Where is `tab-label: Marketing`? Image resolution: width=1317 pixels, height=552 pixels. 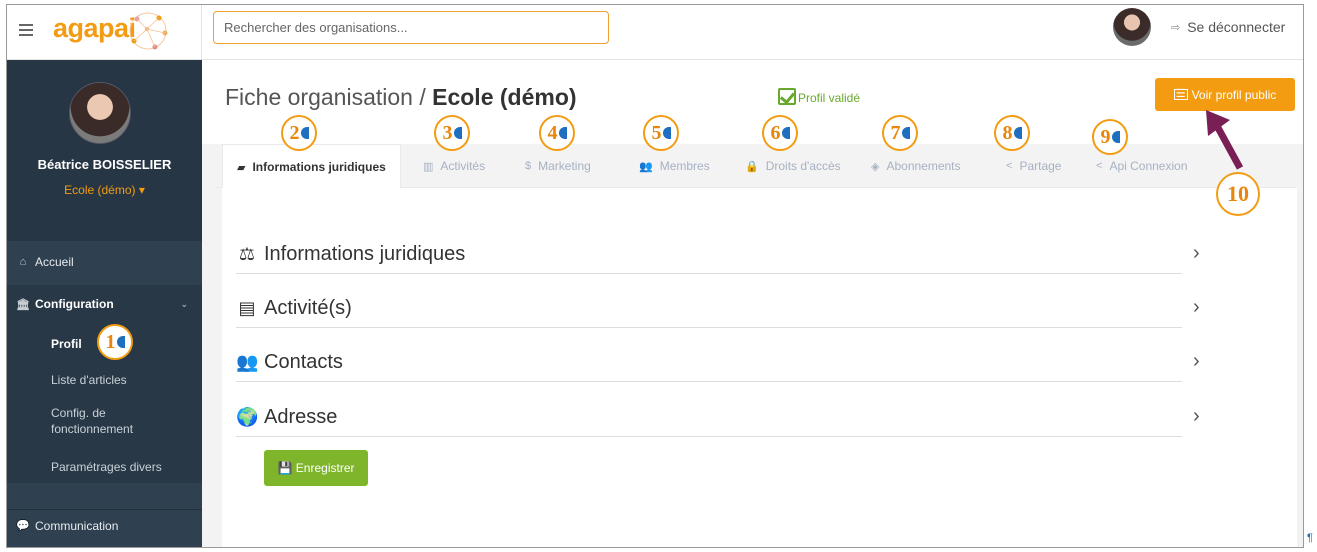
tab-label: Marketing is located at coordinates (564, 166).